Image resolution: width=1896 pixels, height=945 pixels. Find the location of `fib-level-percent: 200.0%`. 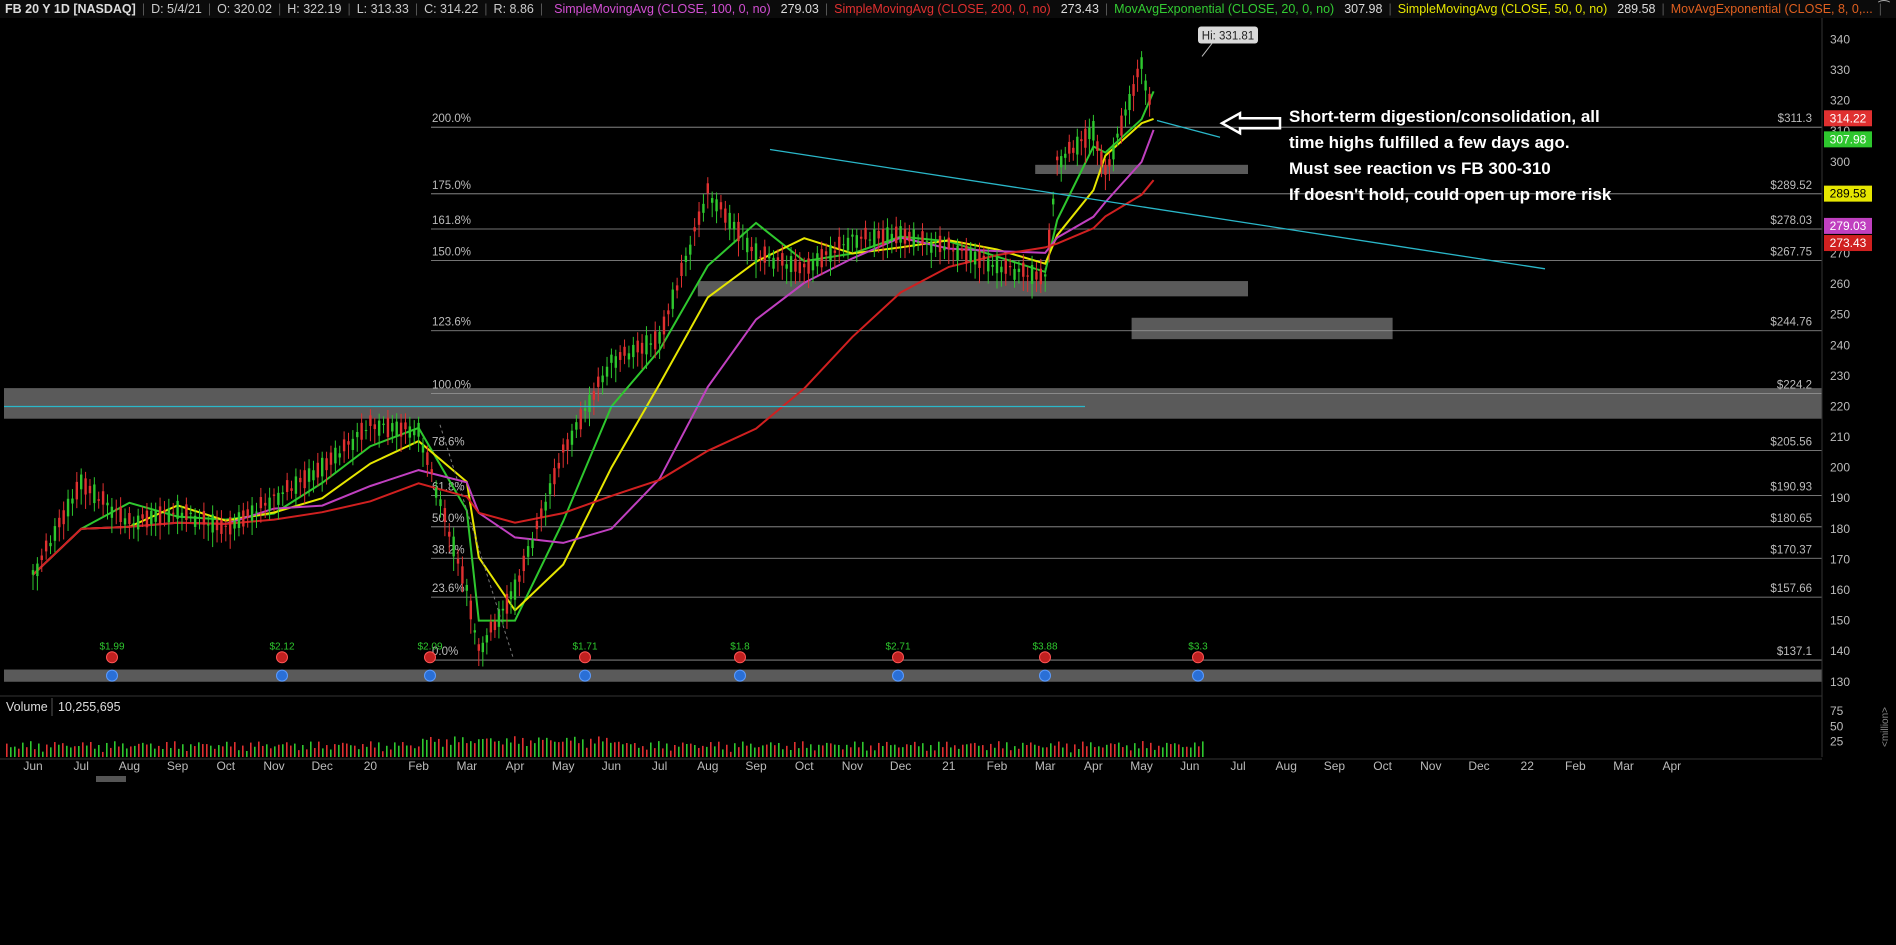

fib-level-percent: 200.0% is located at coordinates (451, 119).